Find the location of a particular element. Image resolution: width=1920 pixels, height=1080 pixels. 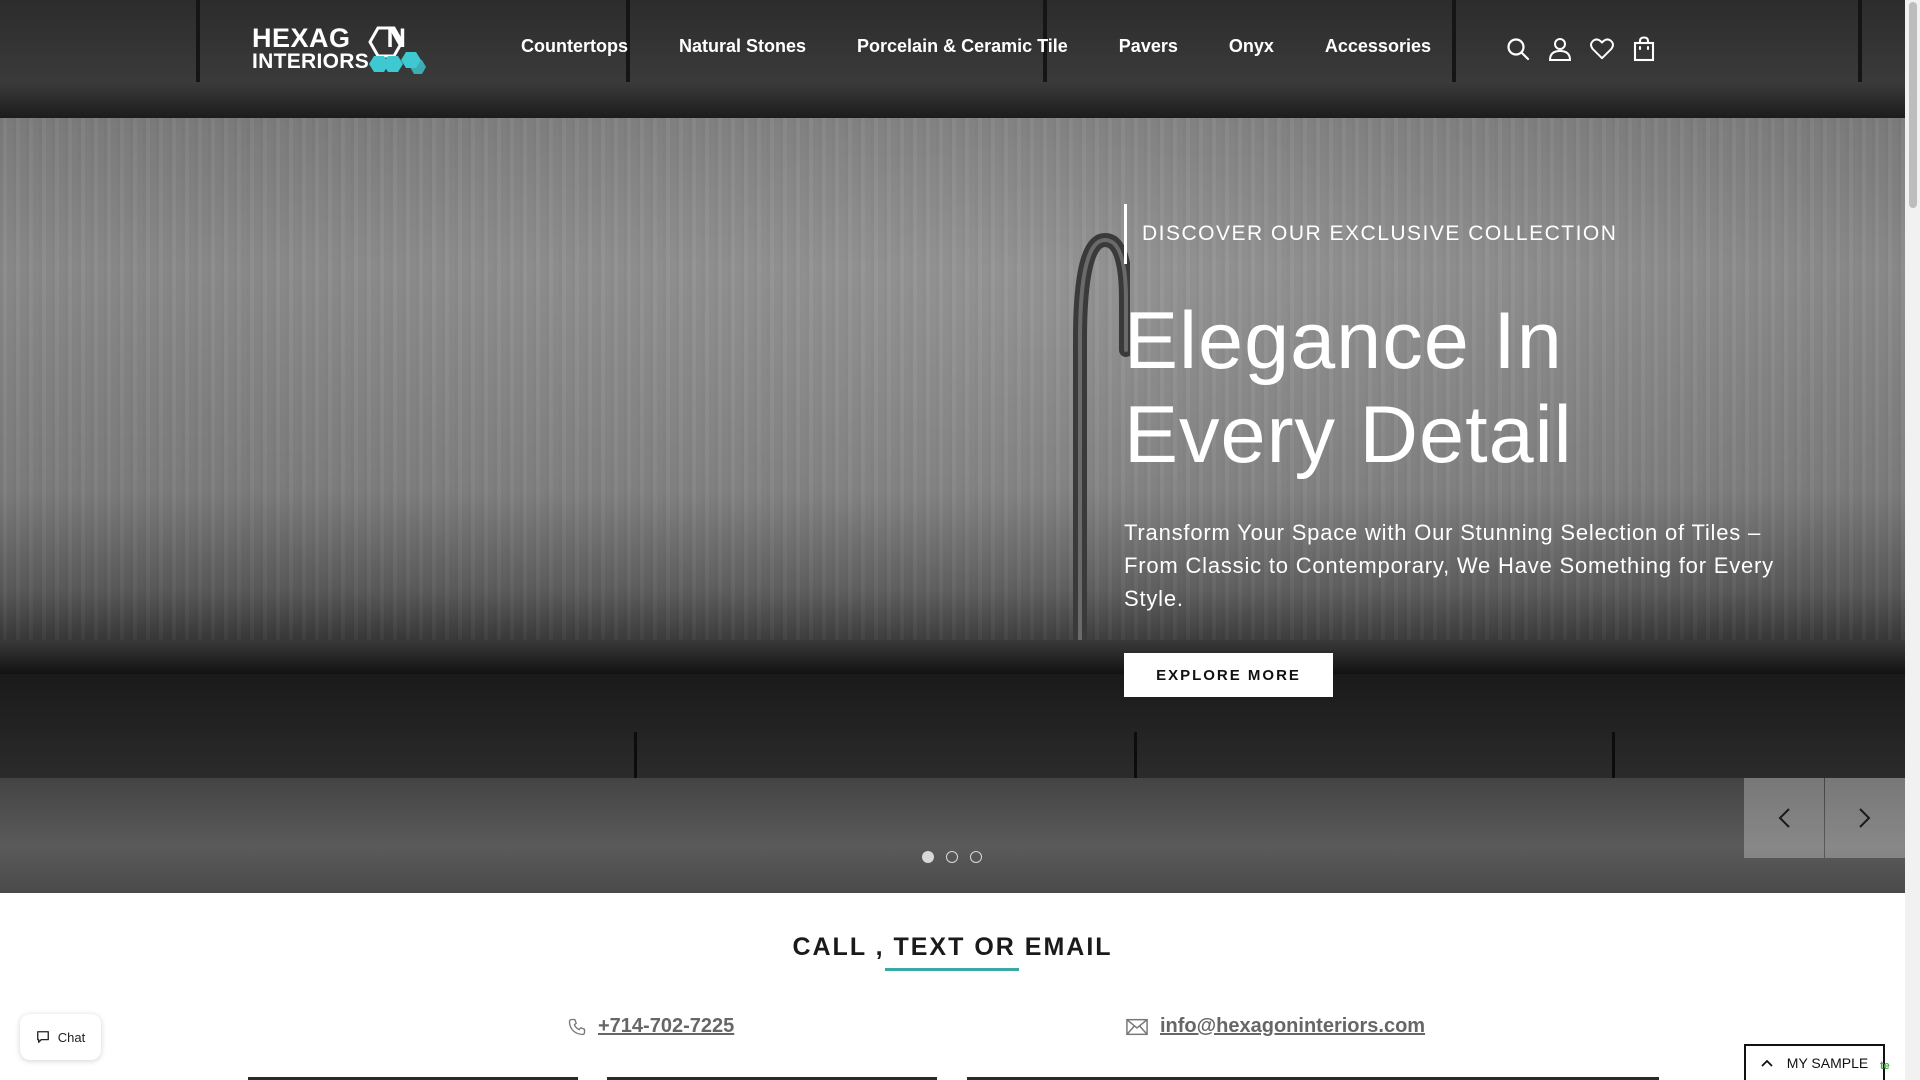

explore-more-button: EXPLORE MORE is located at coordinates (1228, 675).